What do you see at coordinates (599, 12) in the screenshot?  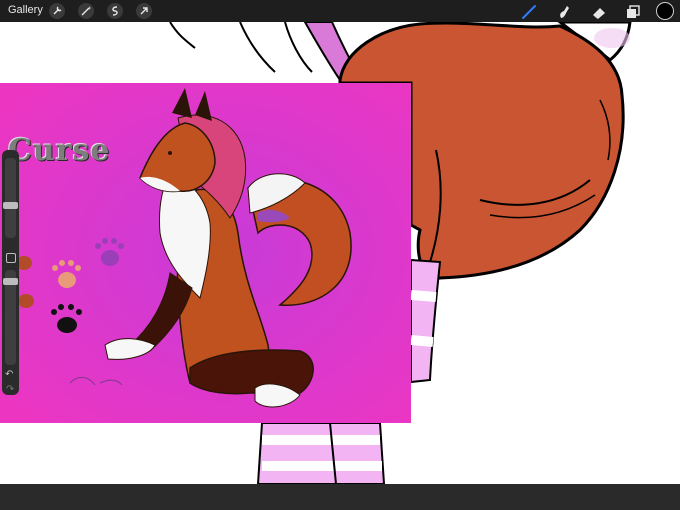 I see `eraser-icon` at bounding box center [599, 12].